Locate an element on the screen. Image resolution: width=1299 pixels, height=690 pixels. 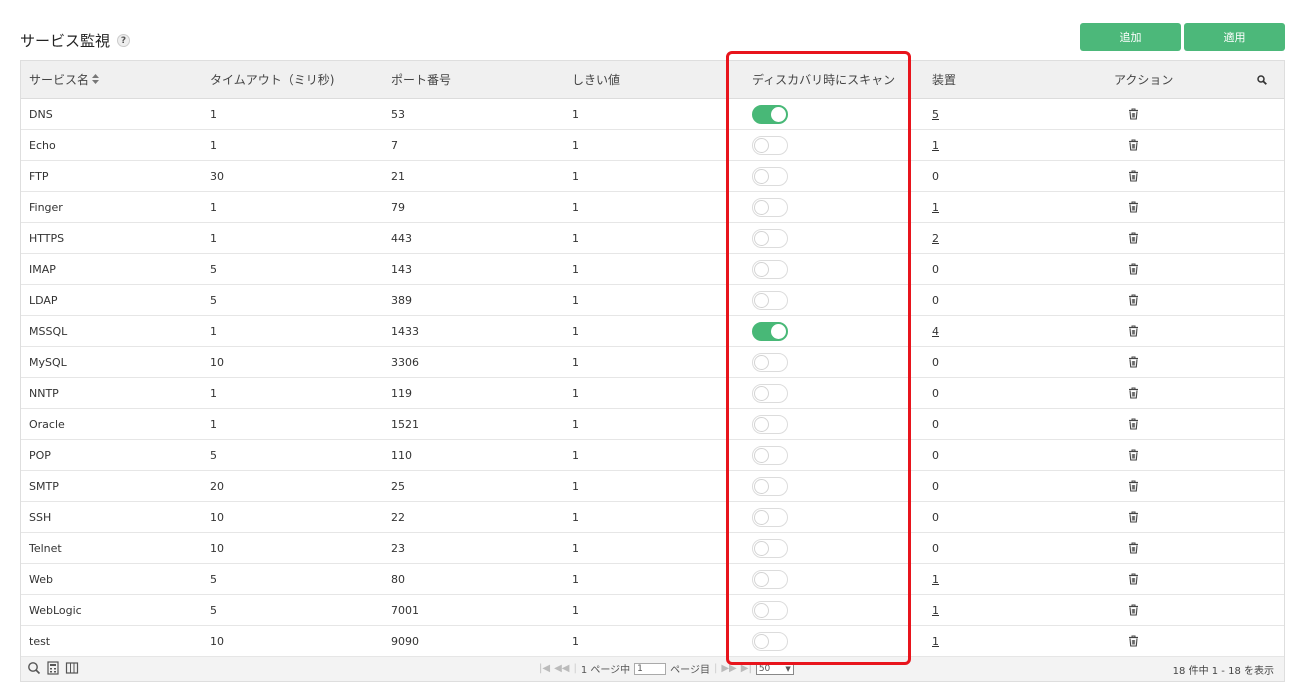
first-page-icon: |◀ is located at coordinates (544, 668).